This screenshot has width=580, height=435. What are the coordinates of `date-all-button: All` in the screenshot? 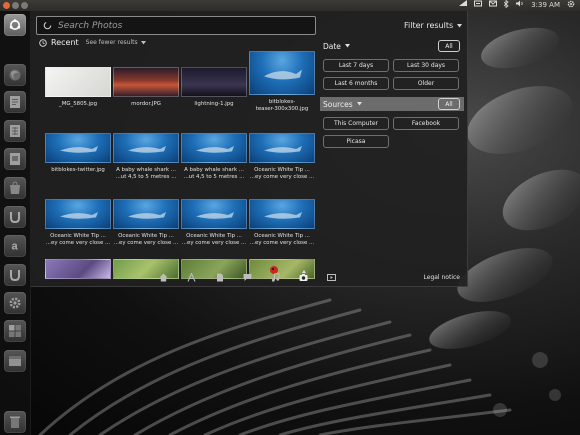 It's located at (449, 46).